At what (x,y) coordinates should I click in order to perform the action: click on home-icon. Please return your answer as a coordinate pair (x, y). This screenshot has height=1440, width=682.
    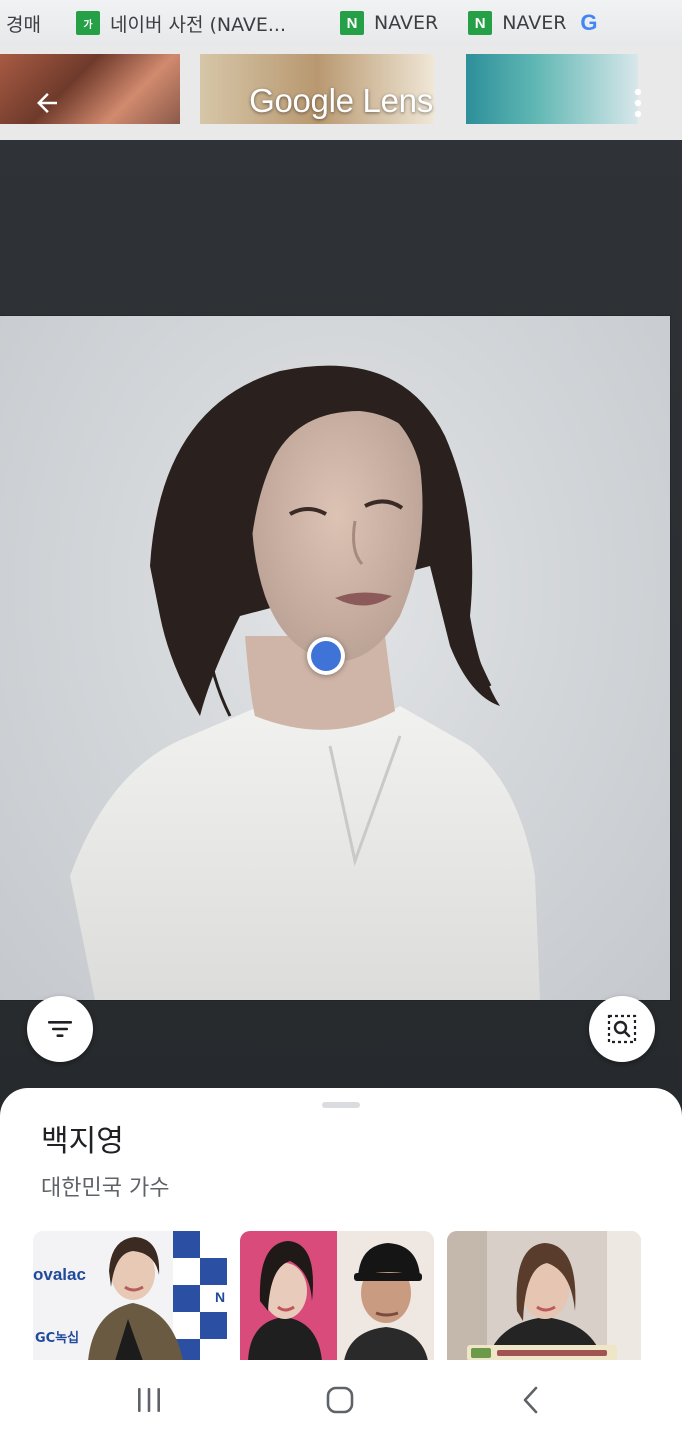
    Looking at the image, I should click on (340, 1400).